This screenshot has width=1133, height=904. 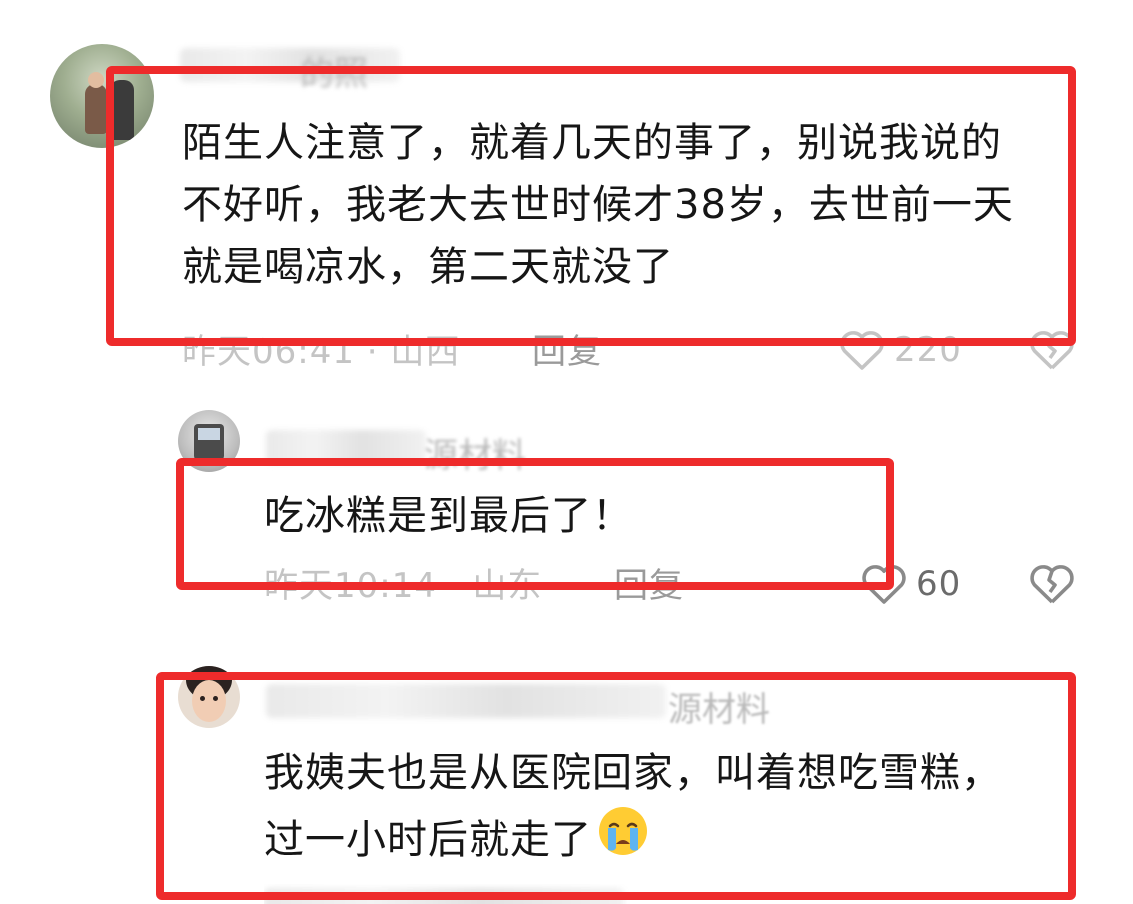 I want to click on highlight-box, so click(x=535, y=524).